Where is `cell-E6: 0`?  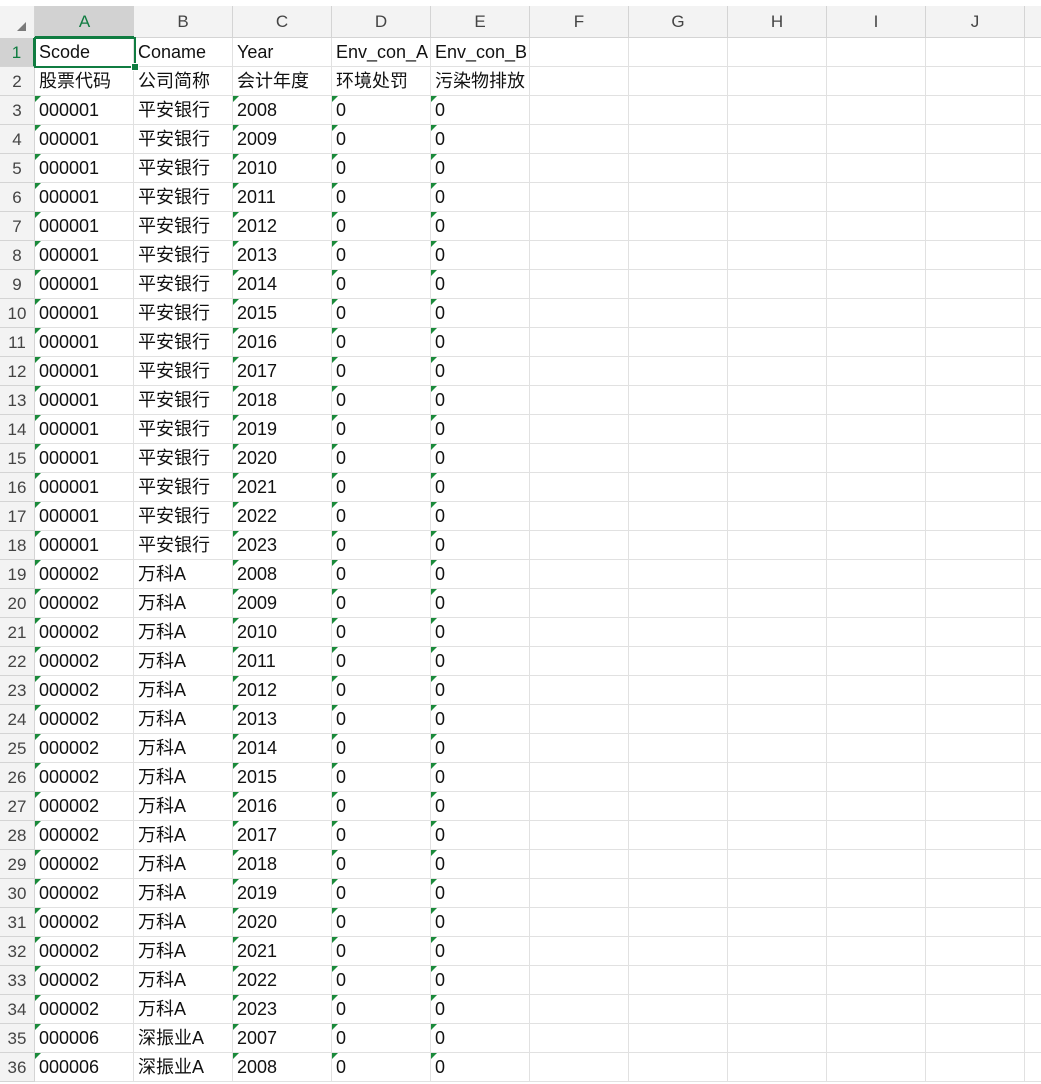 cell-E6: 0 is located at coordinates (480, 197).